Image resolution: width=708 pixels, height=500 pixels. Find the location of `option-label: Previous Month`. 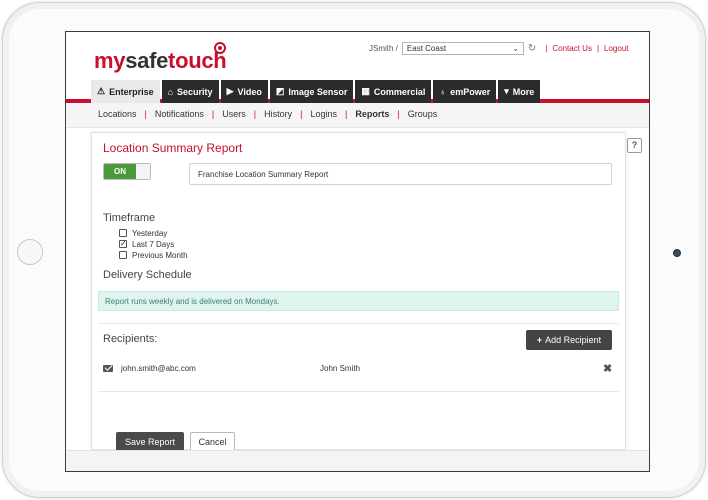

option-label: Previous Month is located at coordinates (160, 255).